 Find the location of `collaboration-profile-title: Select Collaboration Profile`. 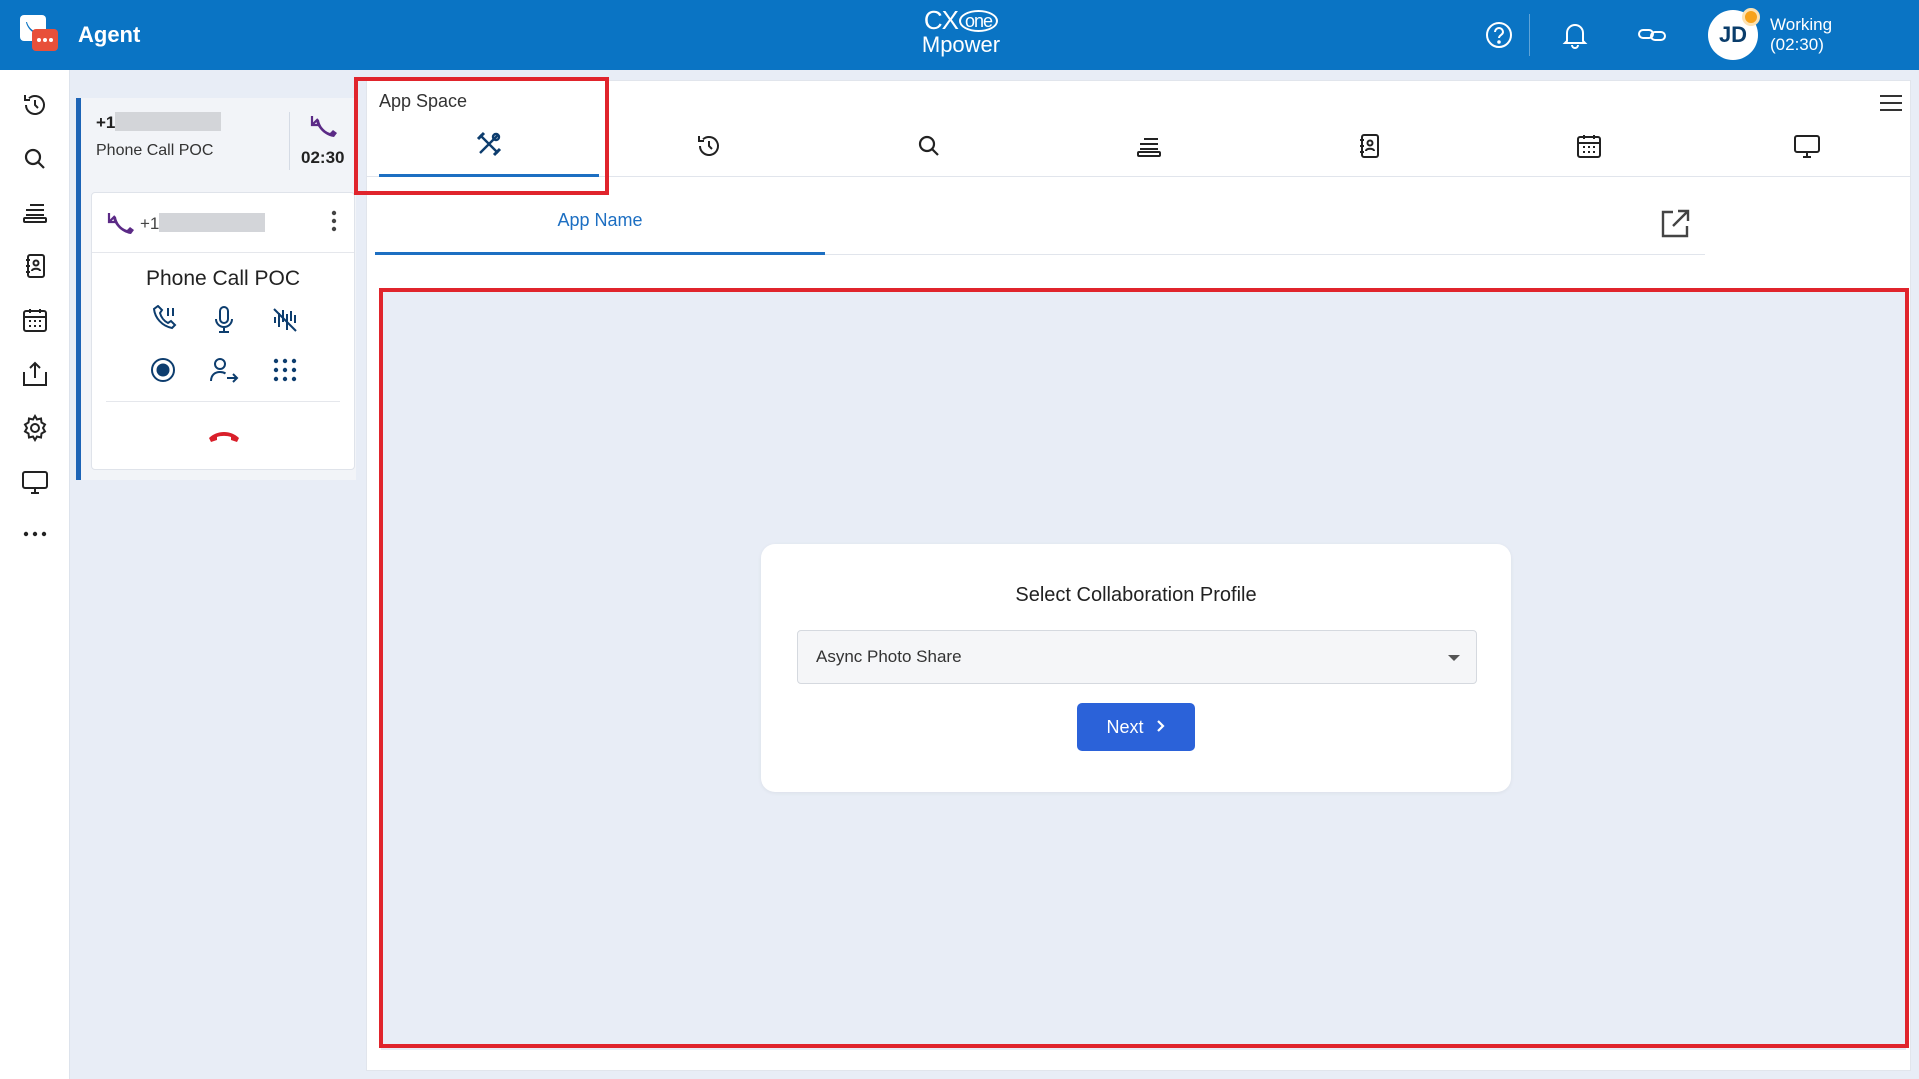

collaboration-profile-title: Select Collaboration Profile is located at coordinates (1136, 595).